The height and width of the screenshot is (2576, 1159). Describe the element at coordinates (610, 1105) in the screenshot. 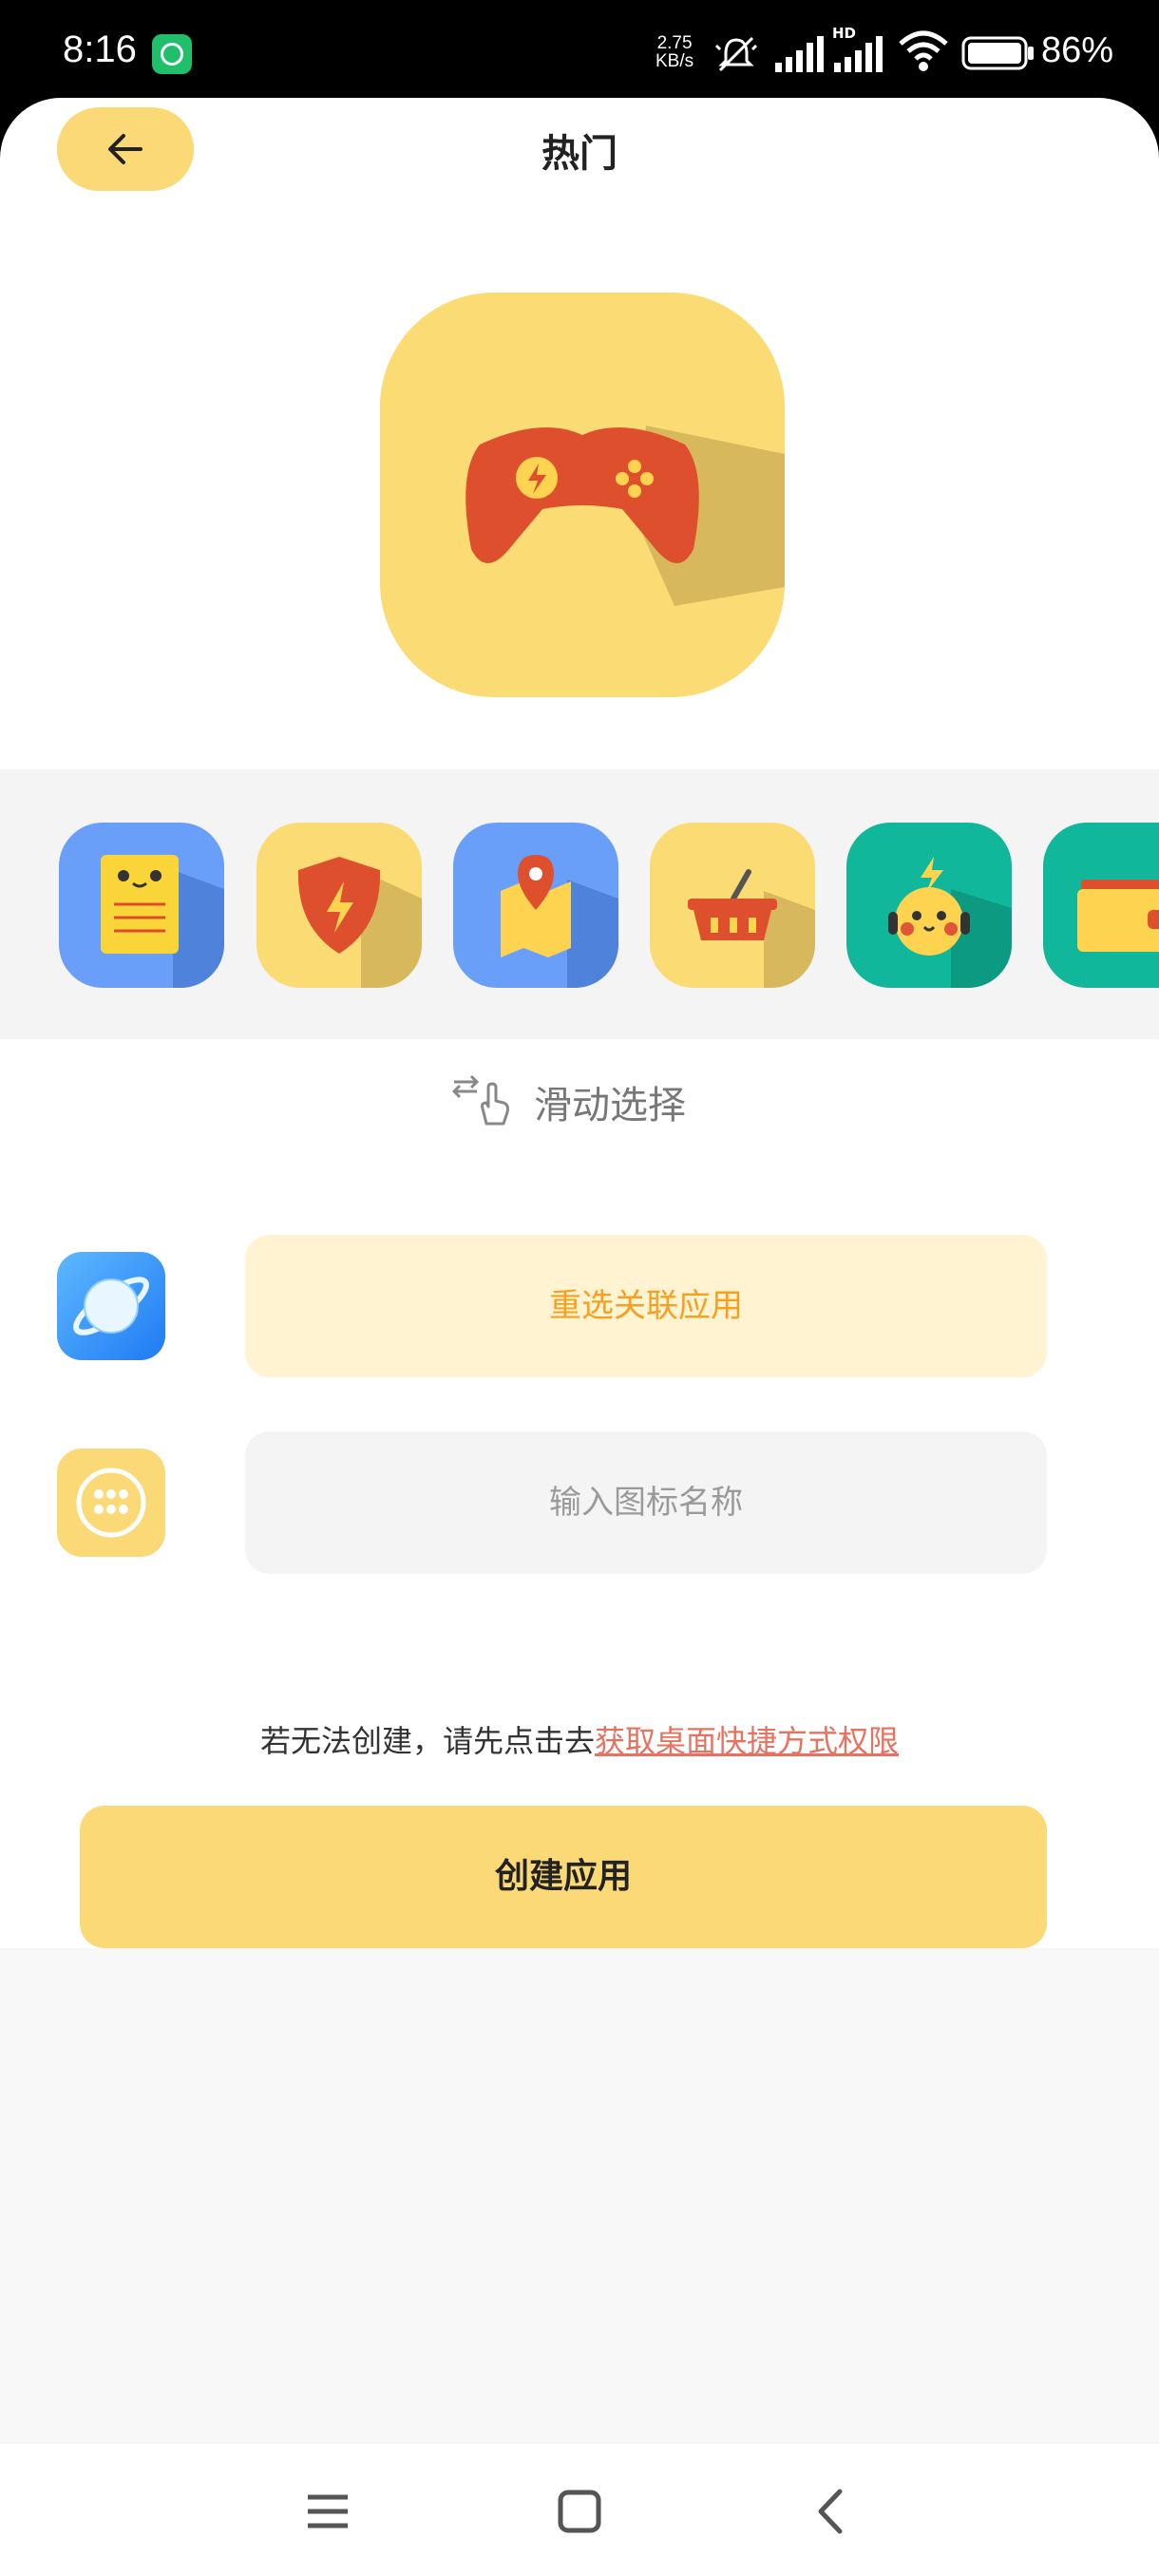

I see `swipe-hint-label: 滑动选择` at that location.